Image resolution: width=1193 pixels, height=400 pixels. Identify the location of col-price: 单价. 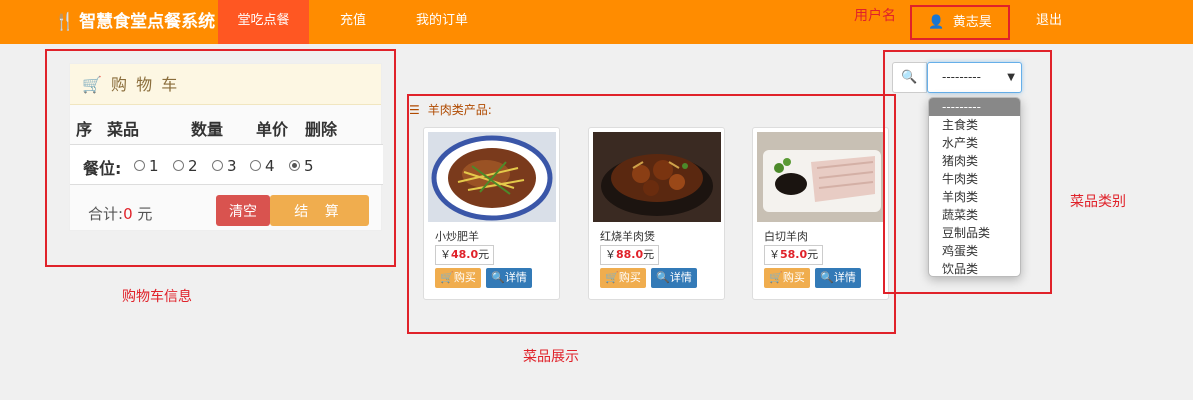
(272, 129).